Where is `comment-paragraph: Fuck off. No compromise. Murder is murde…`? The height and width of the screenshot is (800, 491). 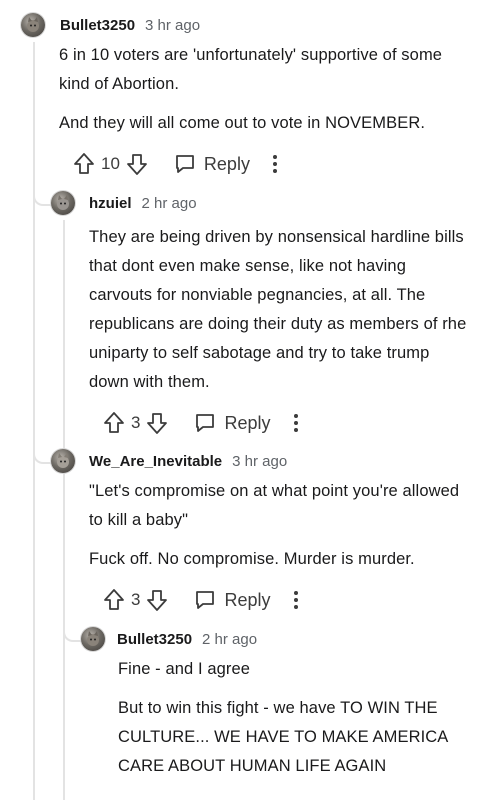
comment-paragraph: Fuck off. No compromise. Murder is murde… is located at coordinates (252, 559).